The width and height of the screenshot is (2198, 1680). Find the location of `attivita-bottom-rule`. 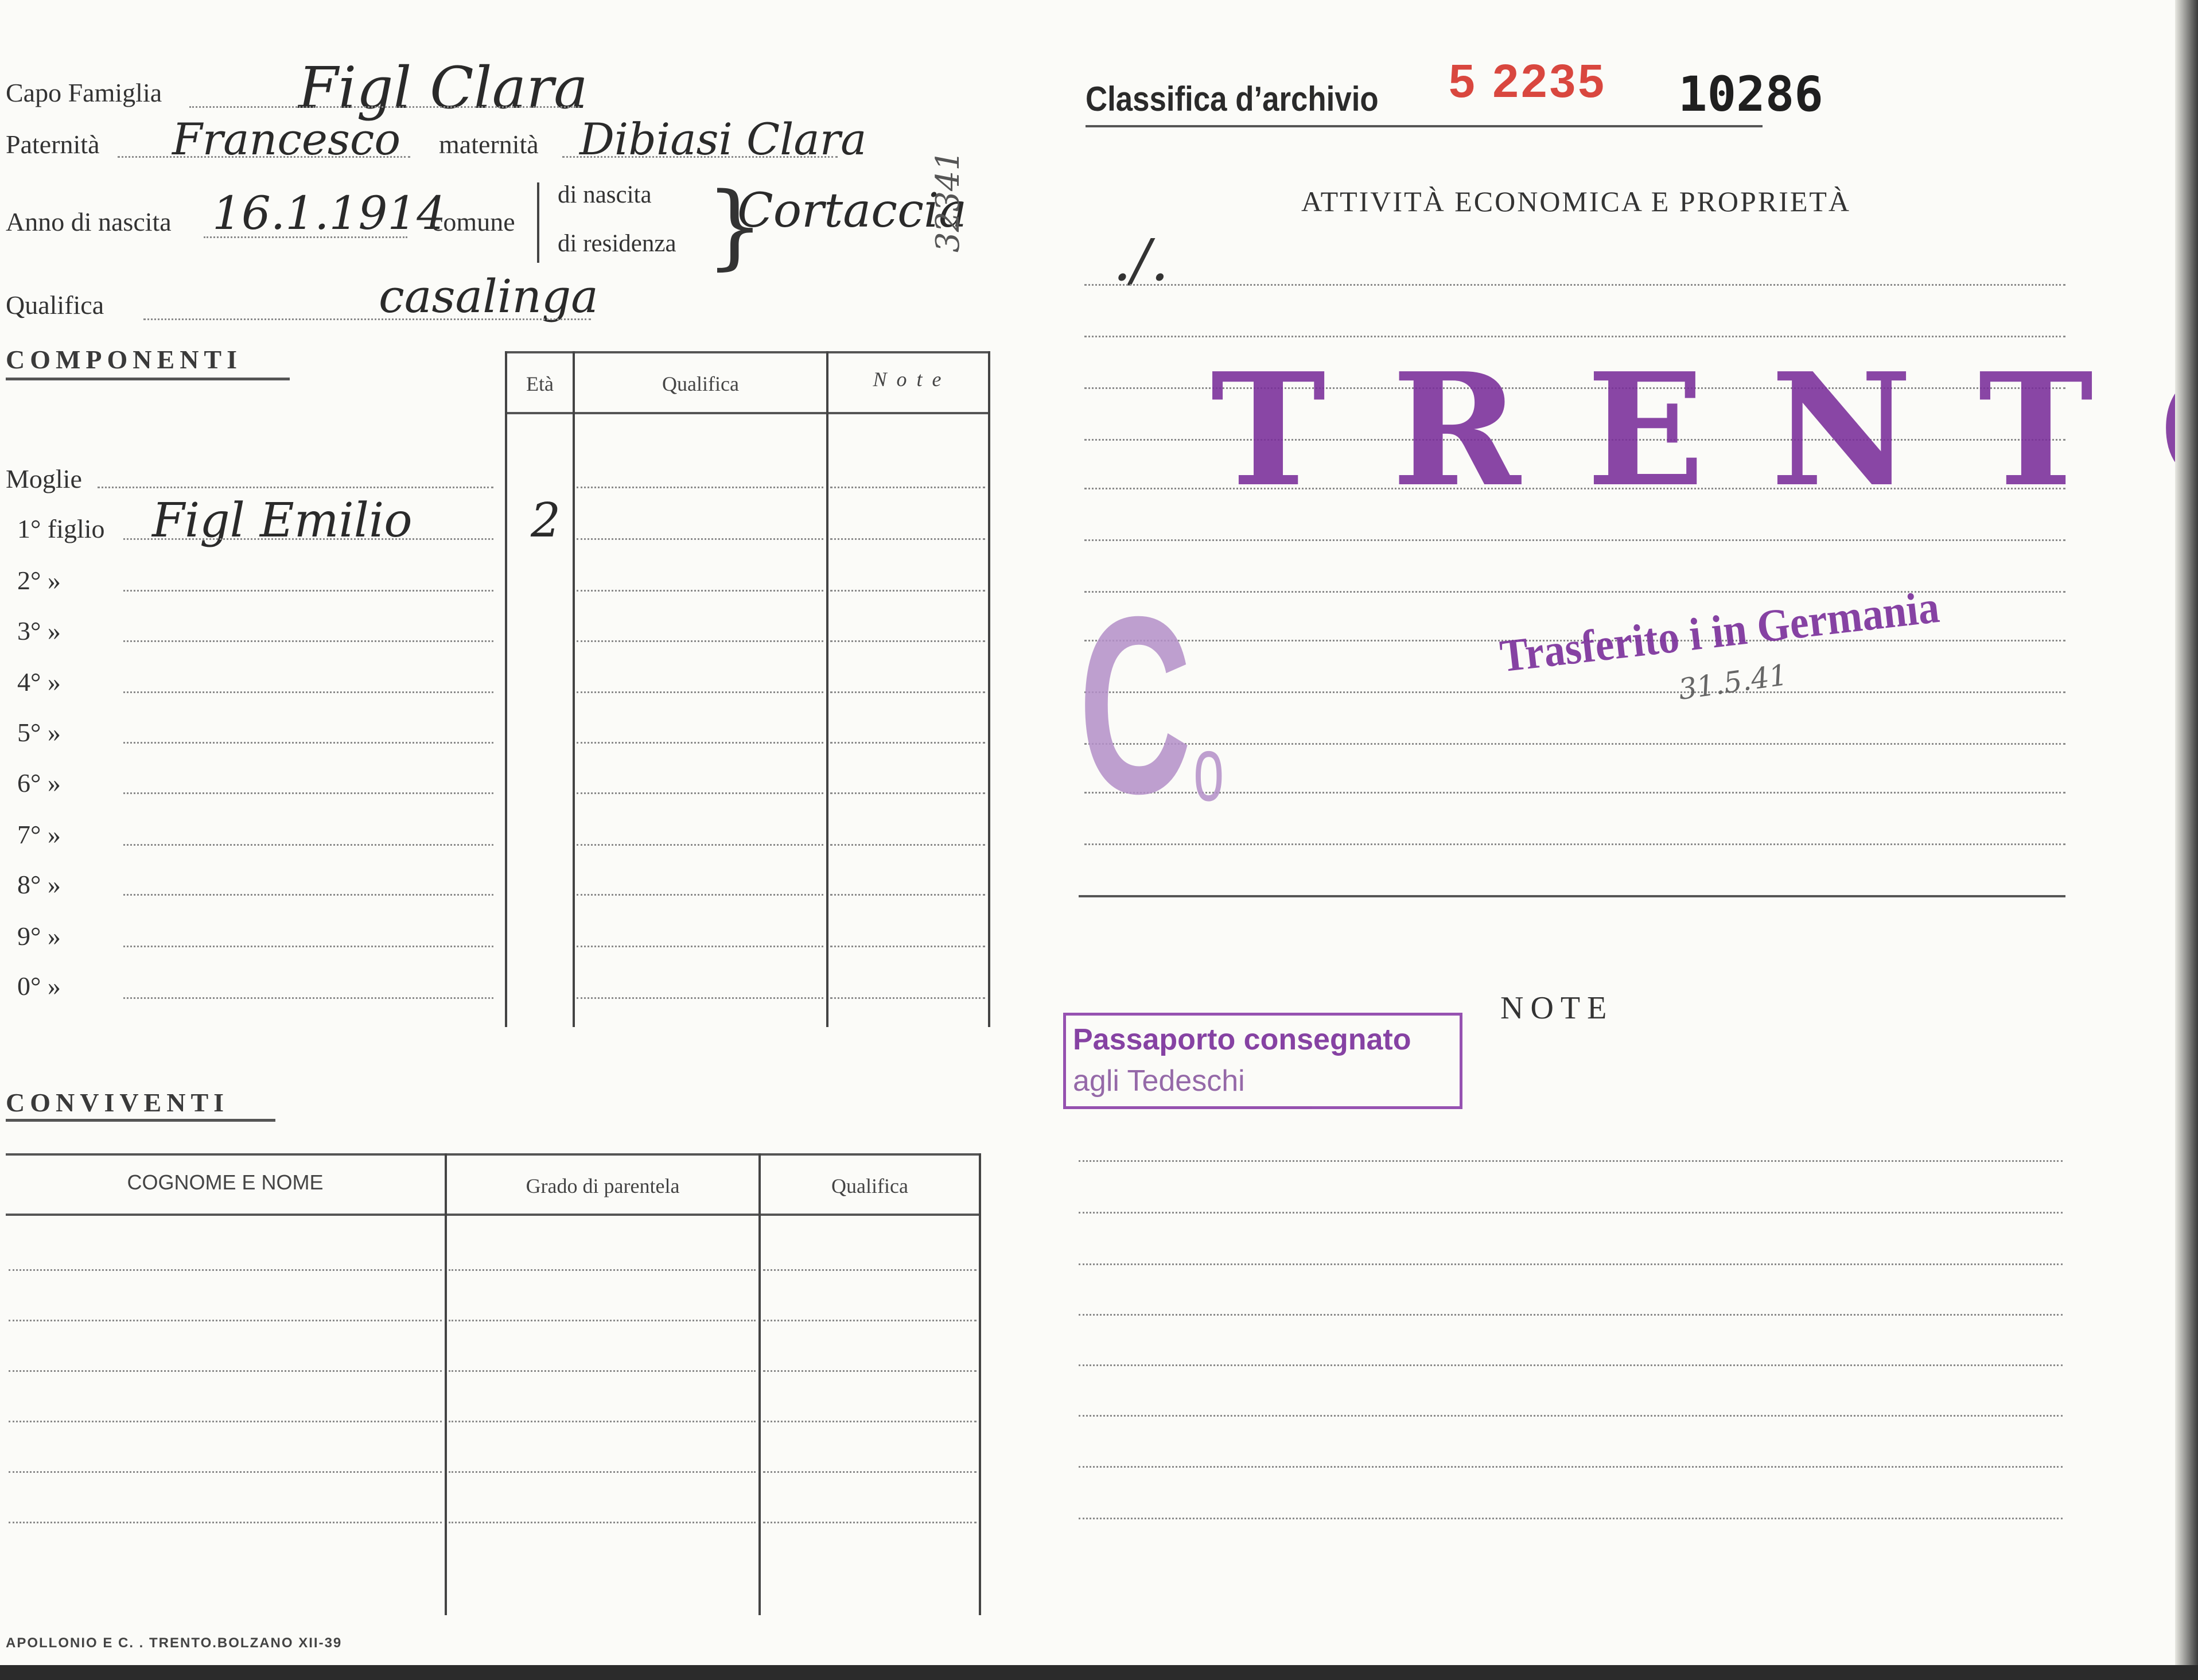

attivita-bottom-rule is located at coordinates (1572, 896).